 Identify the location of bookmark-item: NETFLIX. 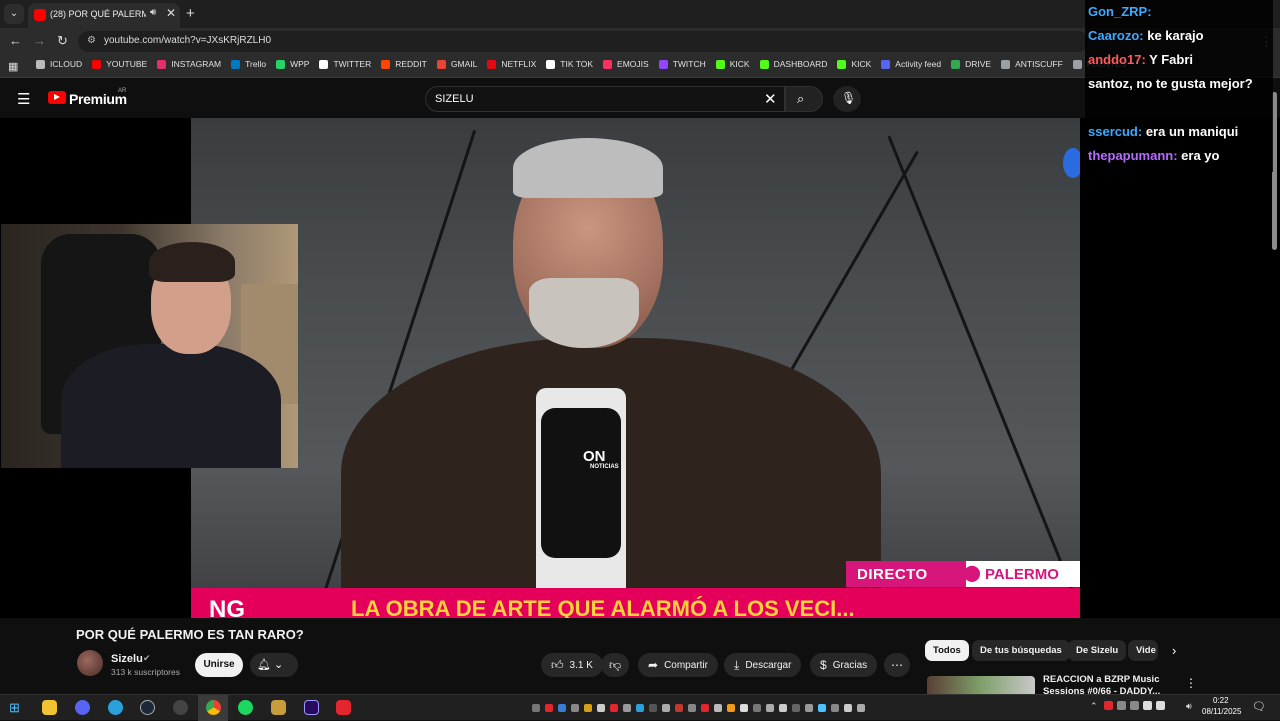
(511, 64).